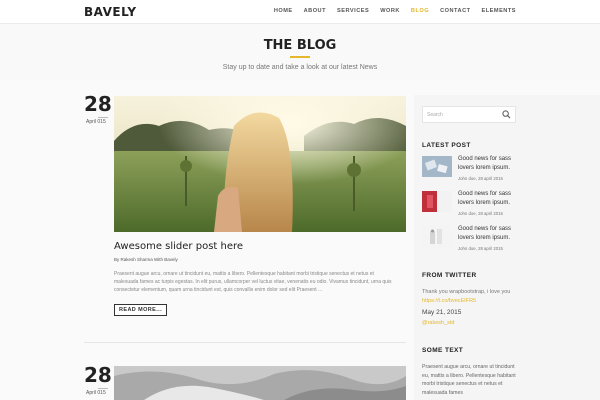 The height and width of the screenshot is (400, 600). What do you see at coordinates (283, 11) in the screenshot?
I see `menu-item-home: HOME` at bounding box center [283, 11].